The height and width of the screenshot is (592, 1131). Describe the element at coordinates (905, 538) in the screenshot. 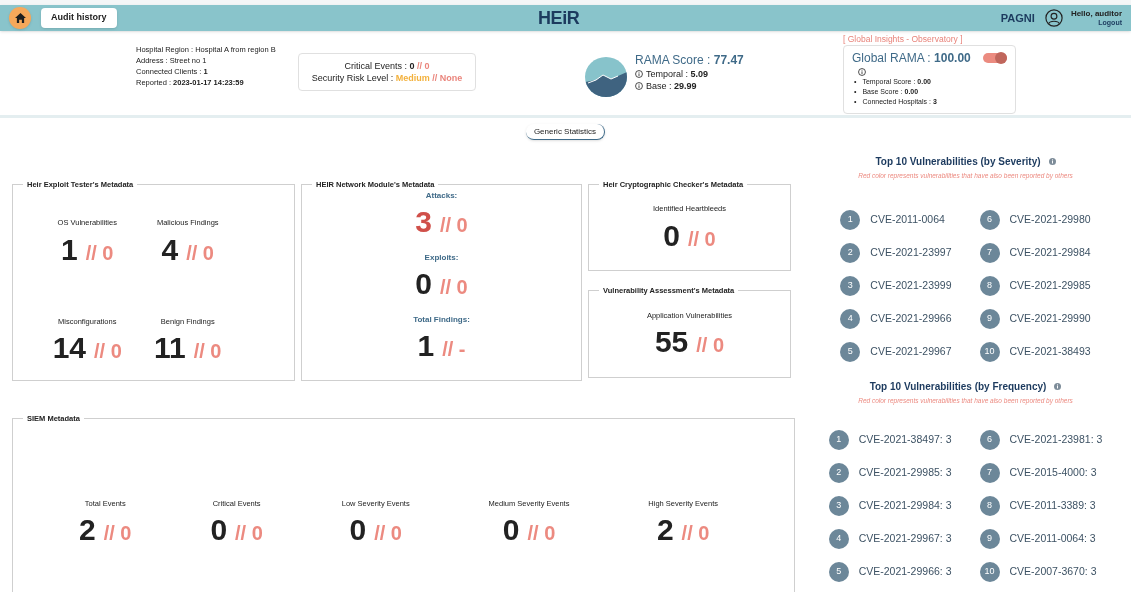

I see `cve-id: CVE-2021-29967: 3` at that location.